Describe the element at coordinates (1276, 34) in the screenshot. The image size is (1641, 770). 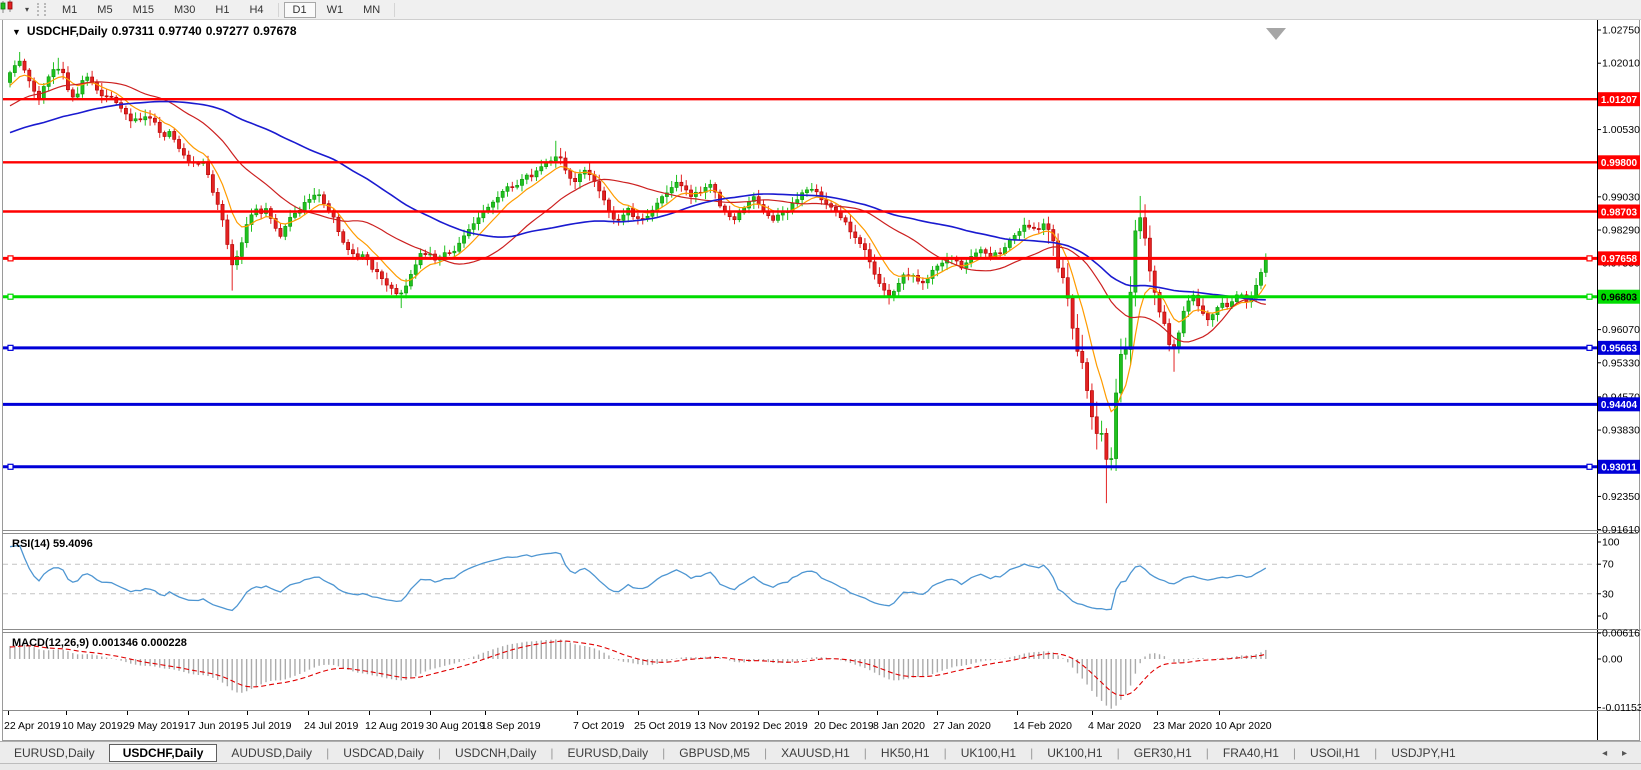
I see `chart-shift-icon` at that location.